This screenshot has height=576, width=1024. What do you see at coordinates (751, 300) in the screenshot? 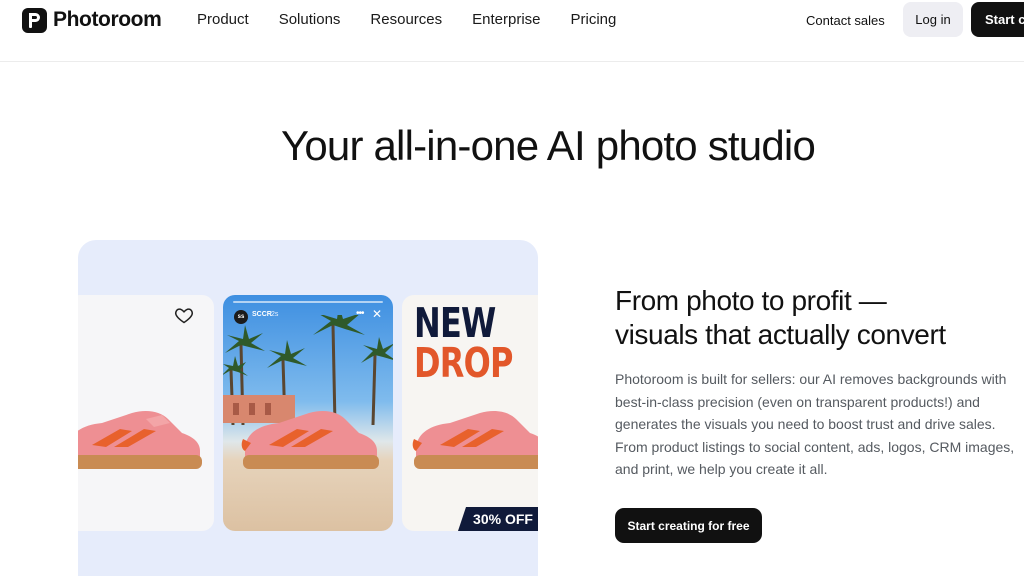
I see `section-heading-line-1: From photo to profit —` at bounding box center [751, 300].